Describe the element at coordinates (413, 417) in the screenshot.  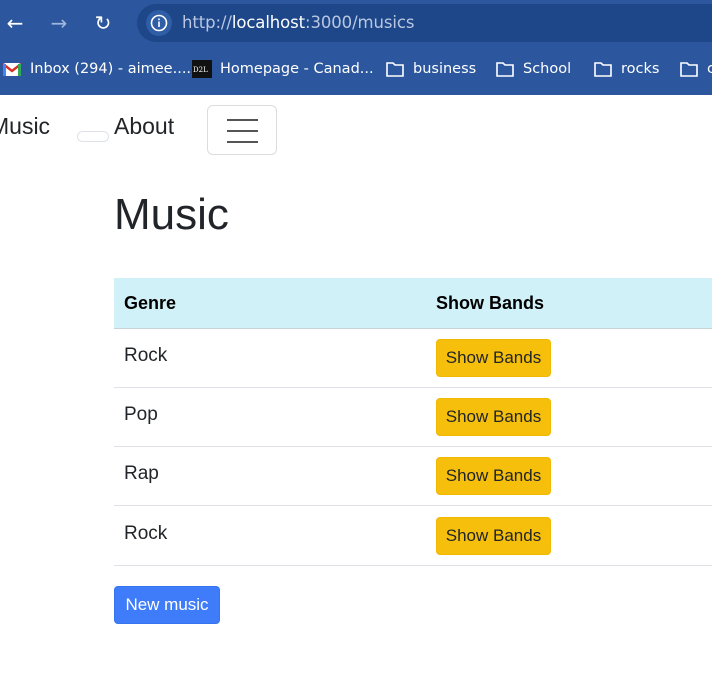
I see `table-row: Pop Show Bands` at that location.